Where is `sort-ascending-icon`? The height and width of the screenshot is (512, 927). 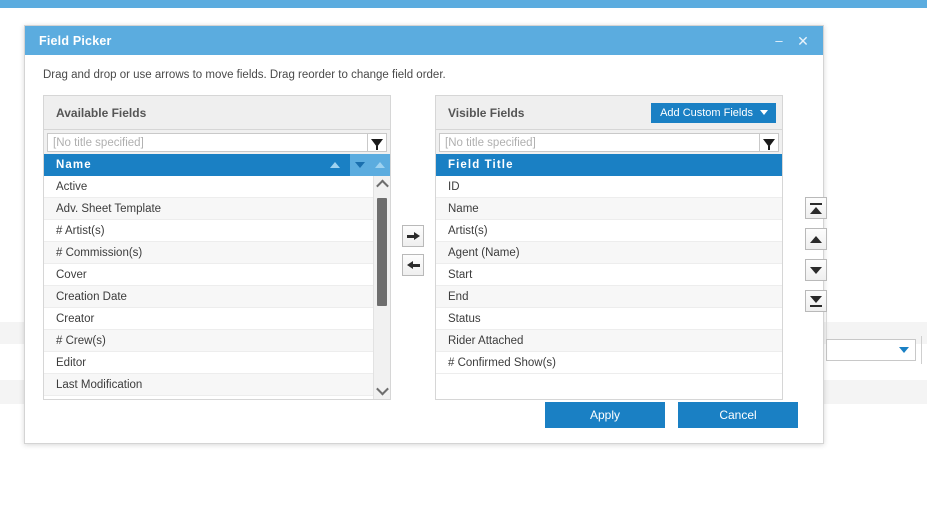
sort-ascending-icon is located at coordinates (335, 165).